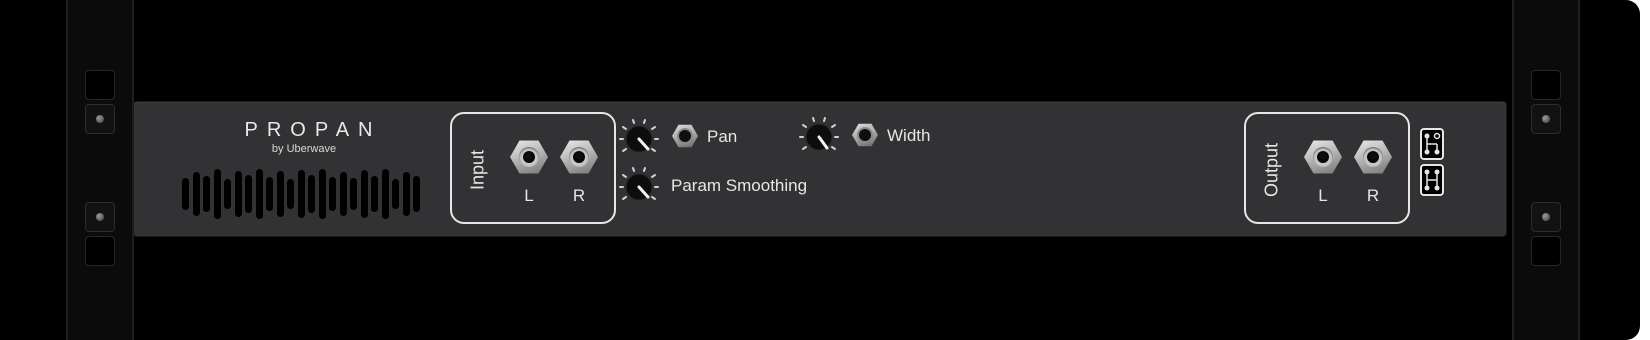 Image resolution: width=1650 pixels, height=340 pixels. Describe the element at coordinates (1271, 170) in the screenshot. I see `output-title: Output` at that location.